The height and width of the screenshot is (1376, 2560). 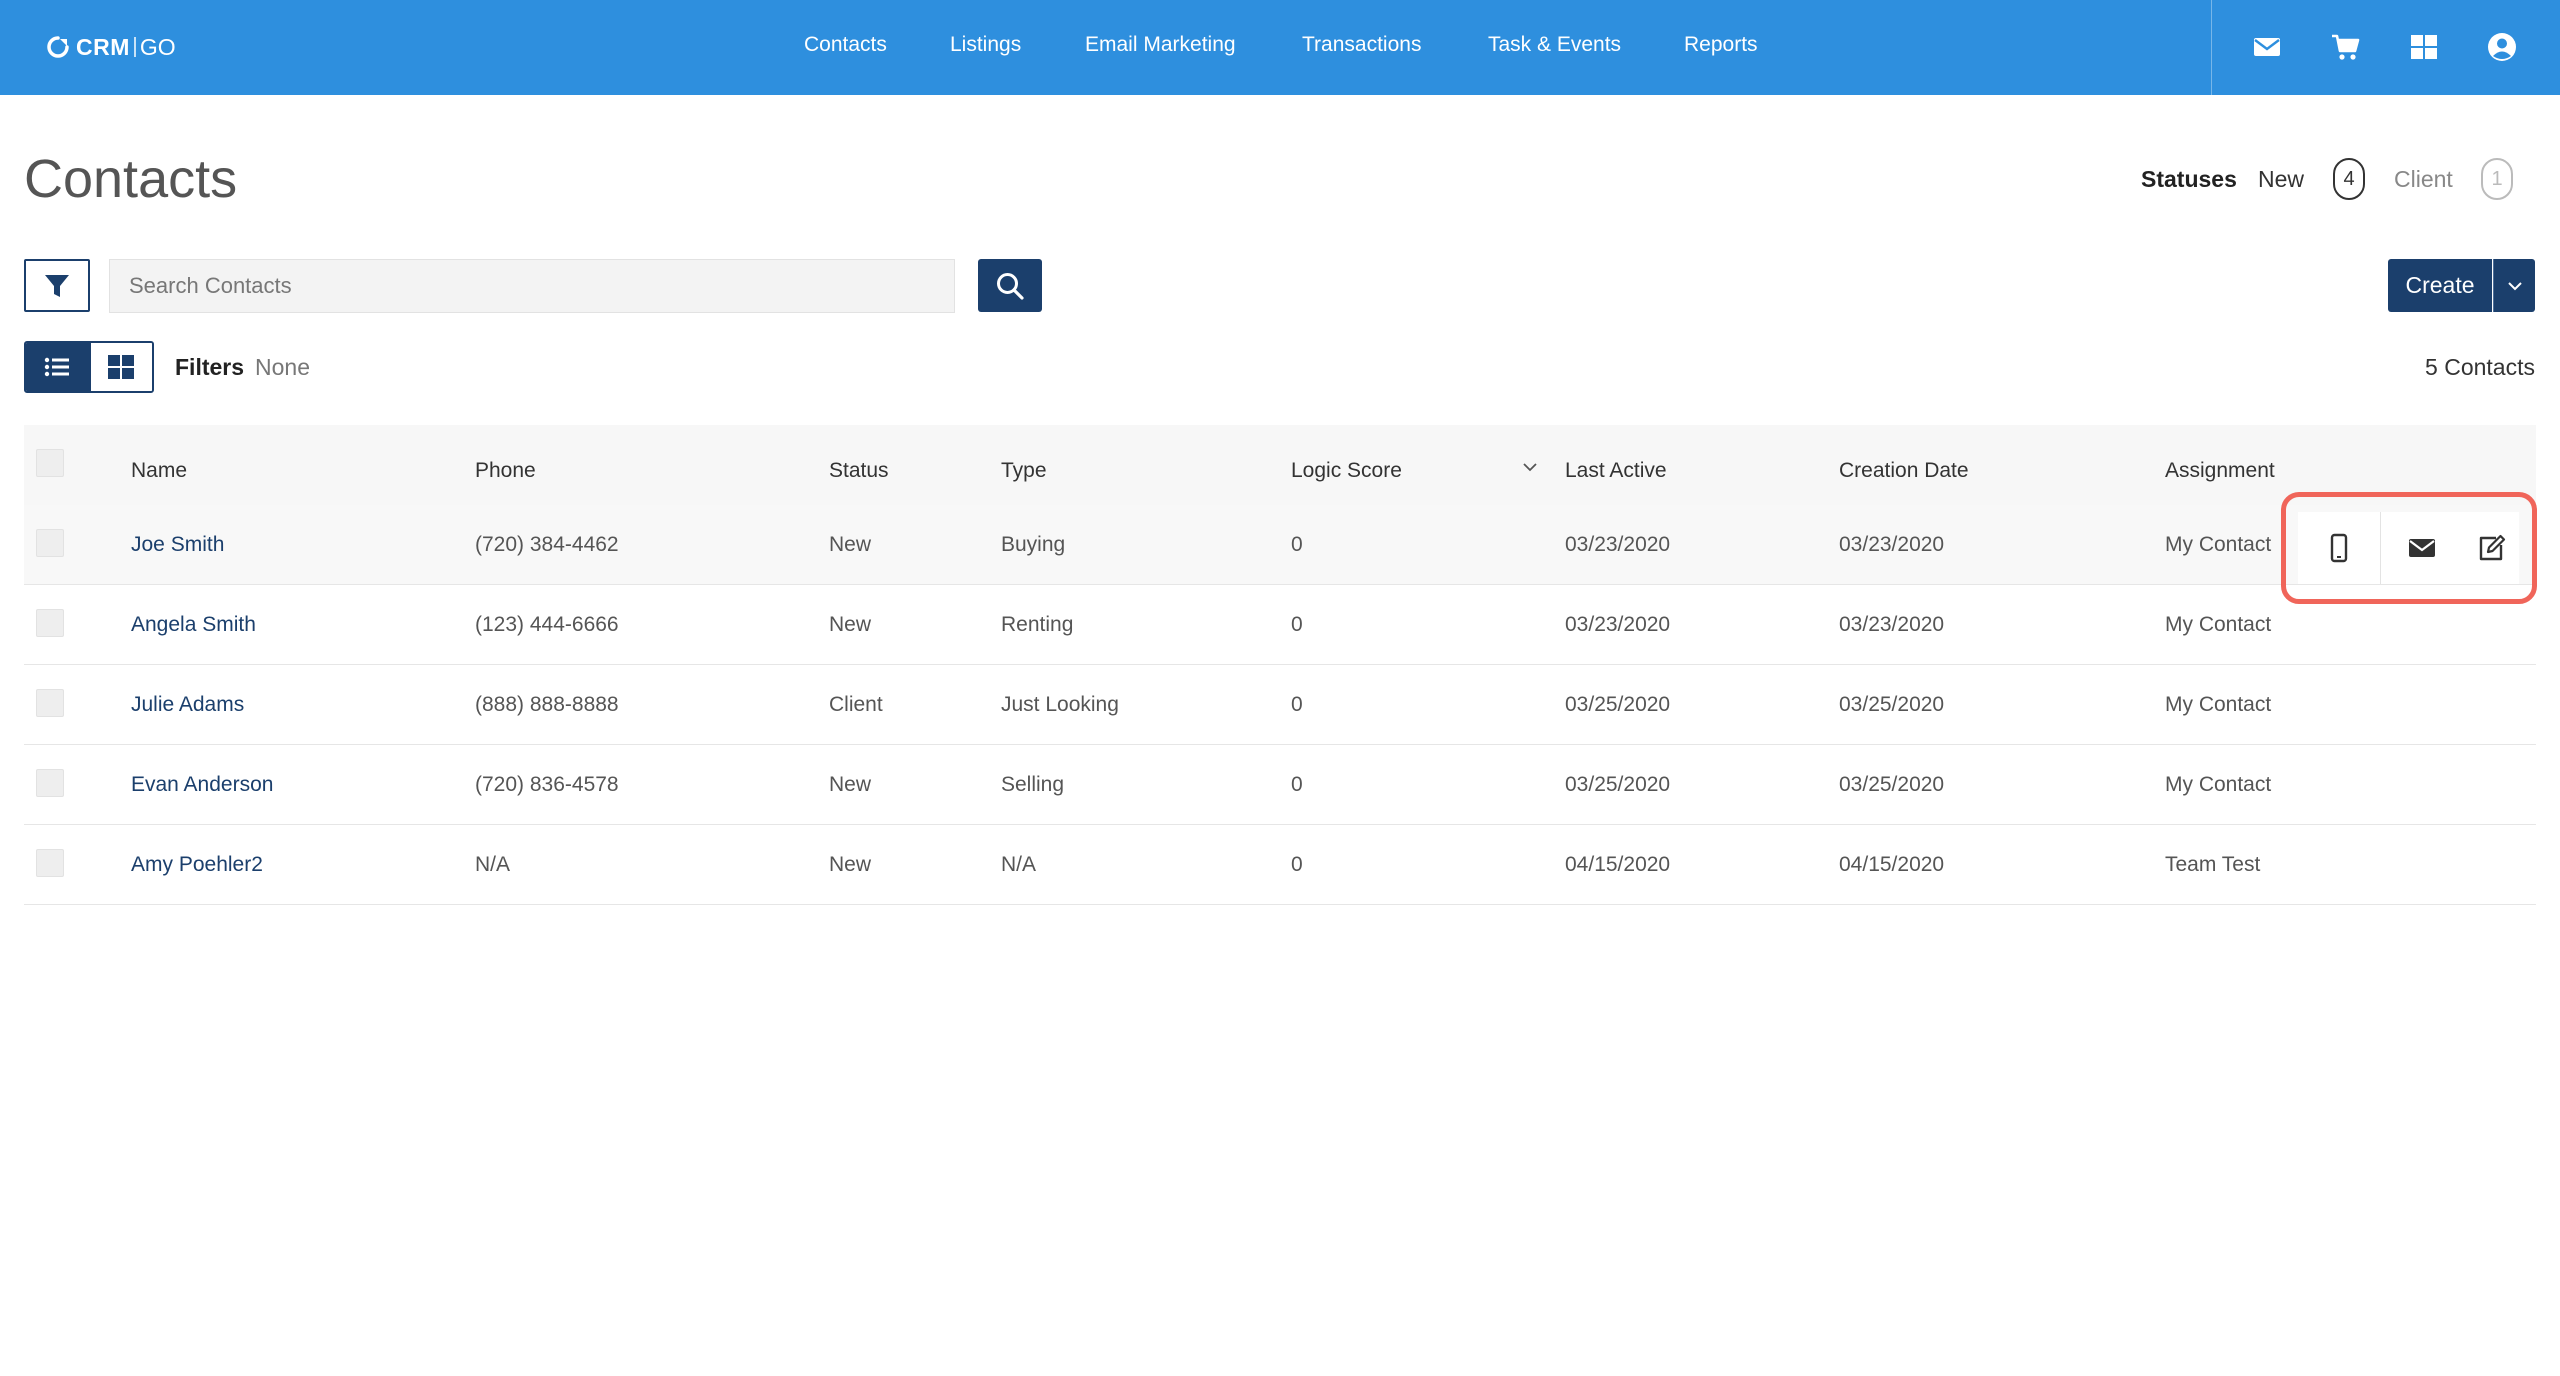 I want to click on column-header-status: Status, so click(x=859, y=465).